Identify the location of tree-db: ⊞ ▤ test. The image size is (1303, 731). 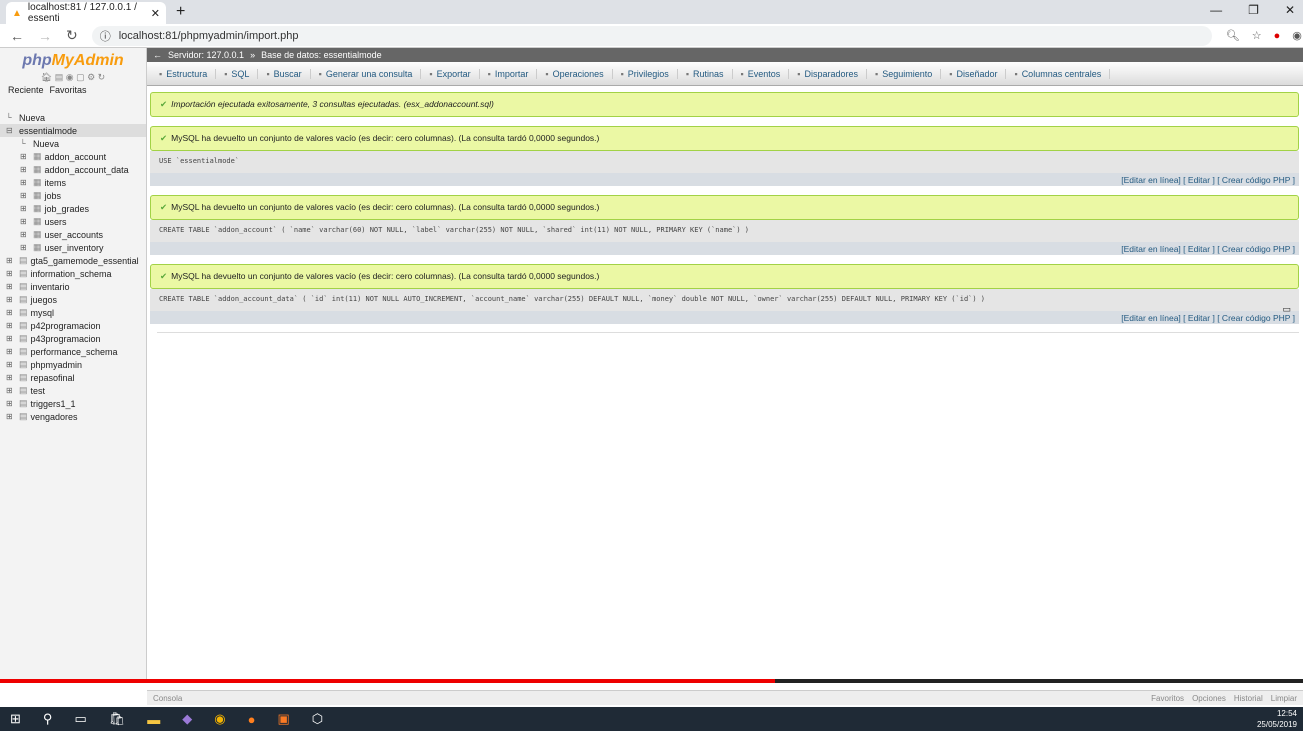
(73, 390).